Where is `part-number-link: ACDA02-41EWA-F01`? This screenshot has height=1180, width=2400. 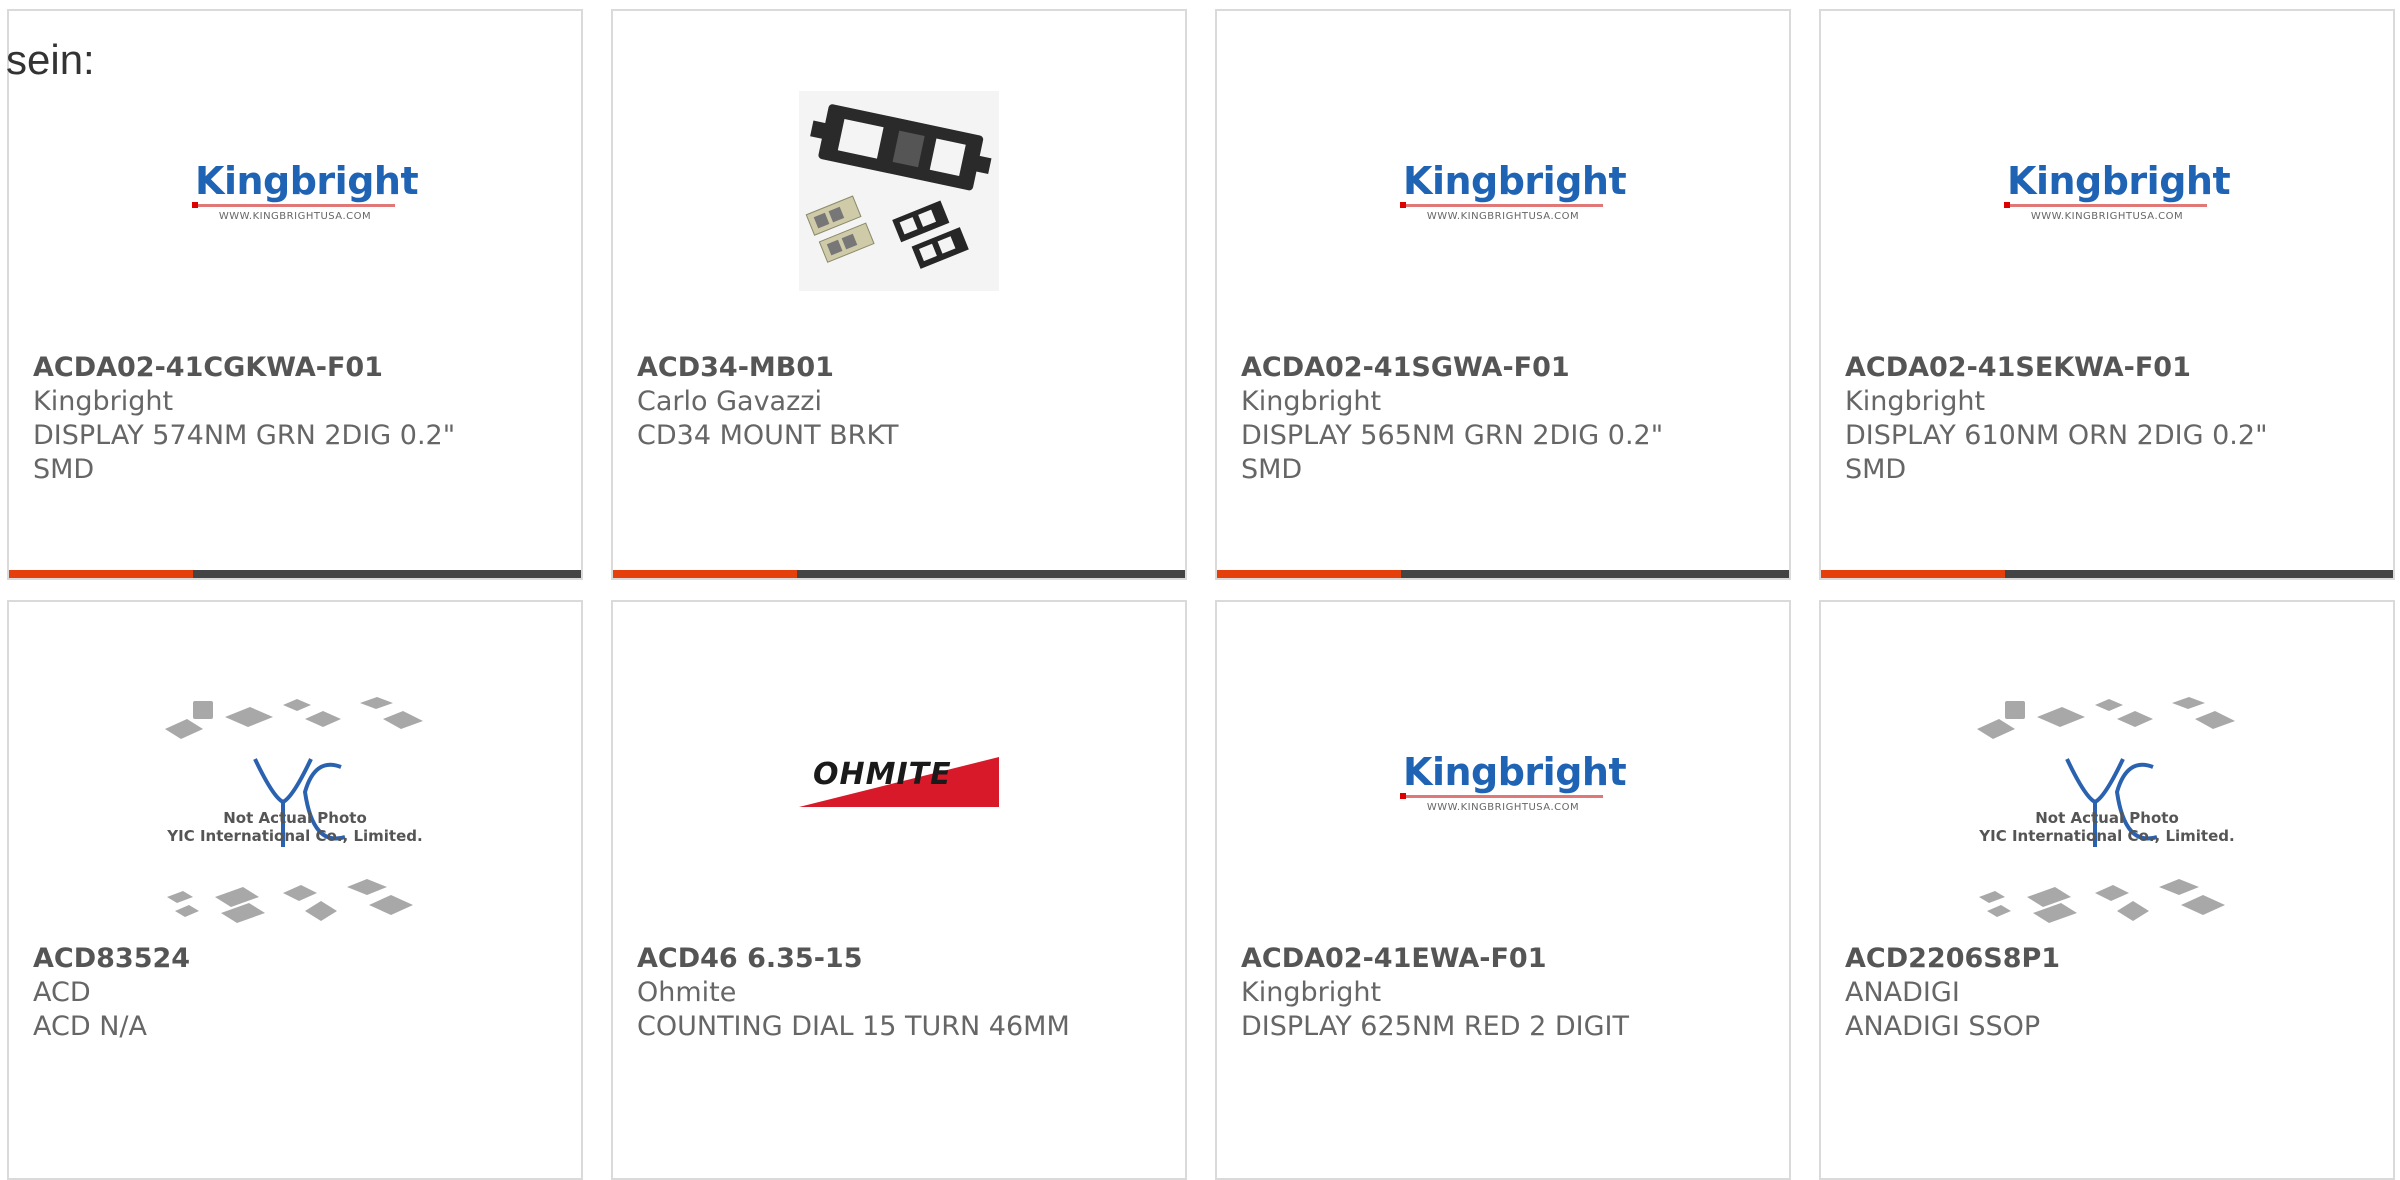
part-number-link: ACDA02-41EWA-F01 is located at coordinates (1503, 959).